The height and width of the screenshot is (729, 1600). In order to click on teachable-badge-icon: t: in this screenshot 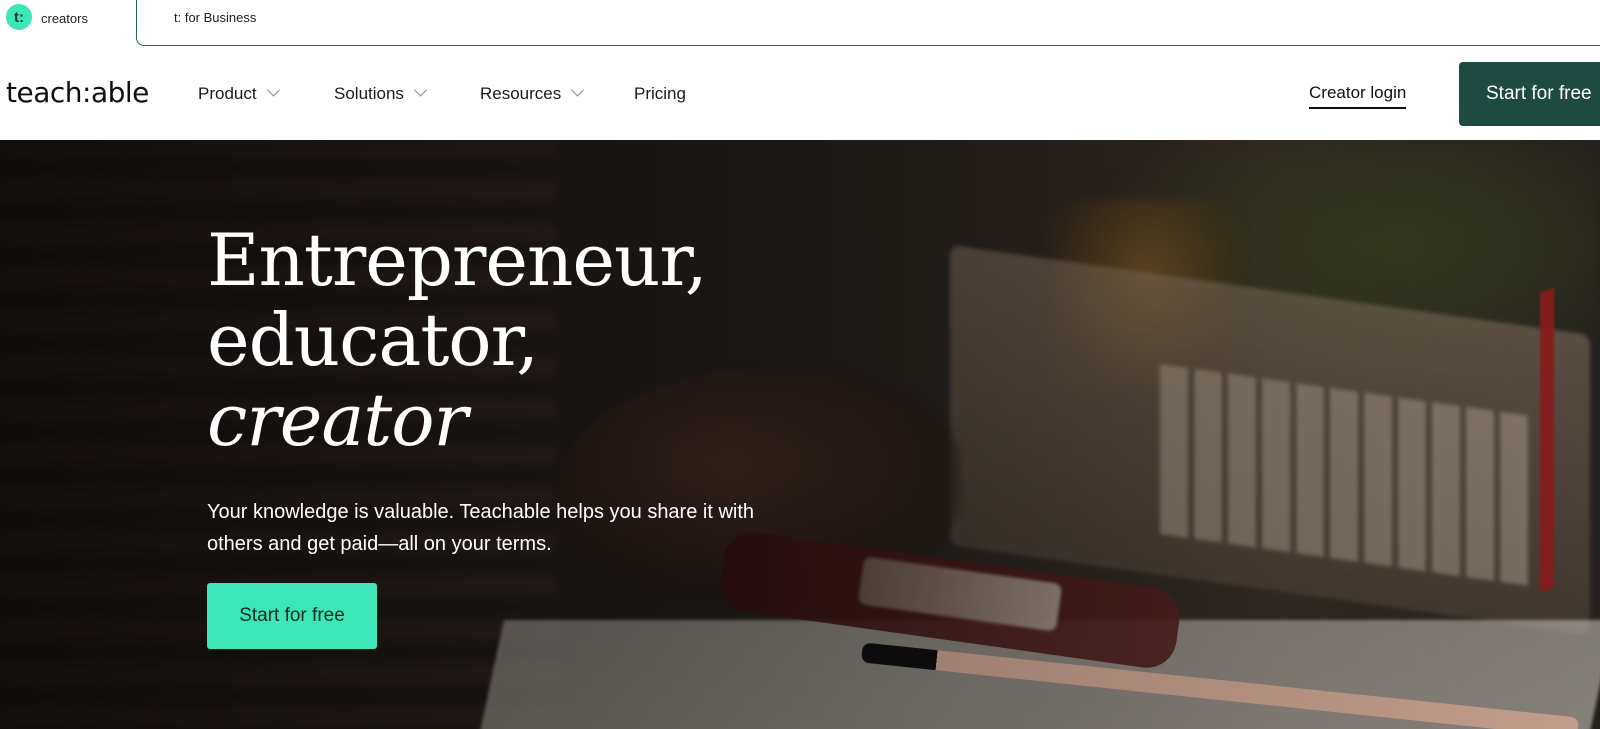, I will do `click(19, 17)`.